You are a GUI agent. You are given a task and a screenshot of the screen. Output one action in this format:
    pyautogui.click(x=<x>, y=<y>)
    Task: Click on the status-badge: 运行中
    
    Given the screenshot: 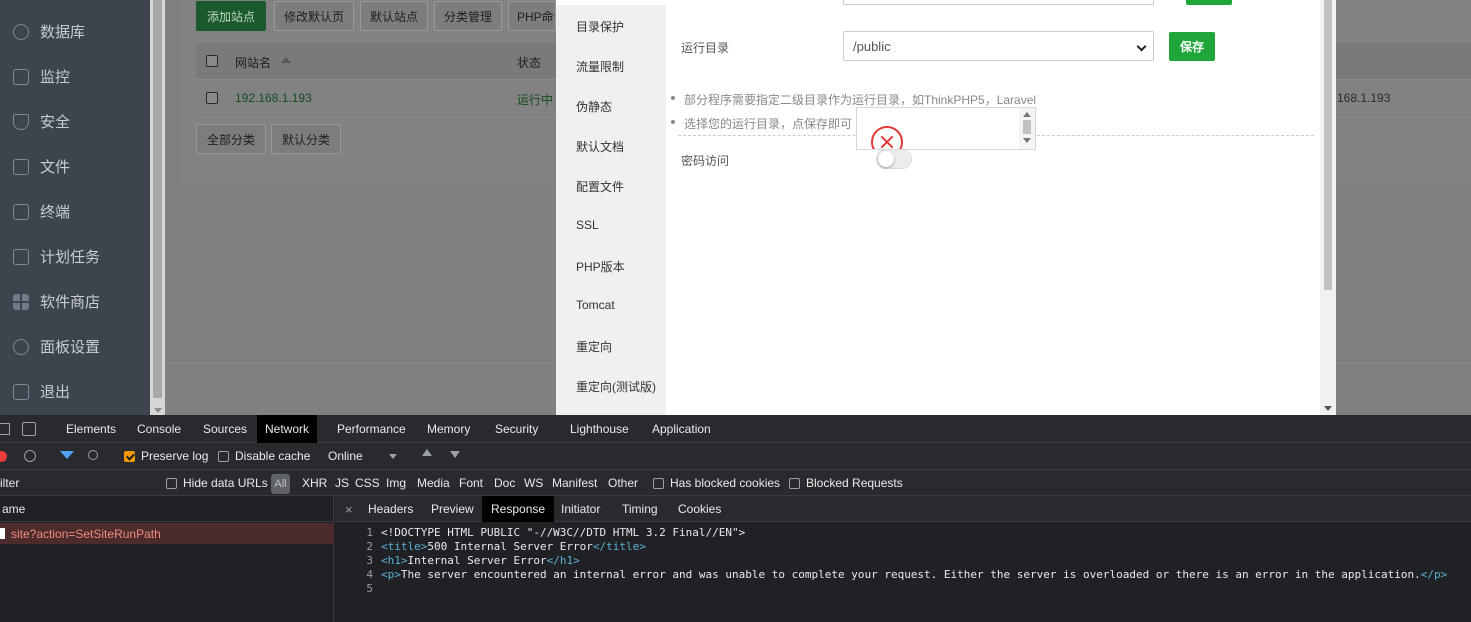 What is the action you would take?
    pyautogui.click(x=535, y=99)
    